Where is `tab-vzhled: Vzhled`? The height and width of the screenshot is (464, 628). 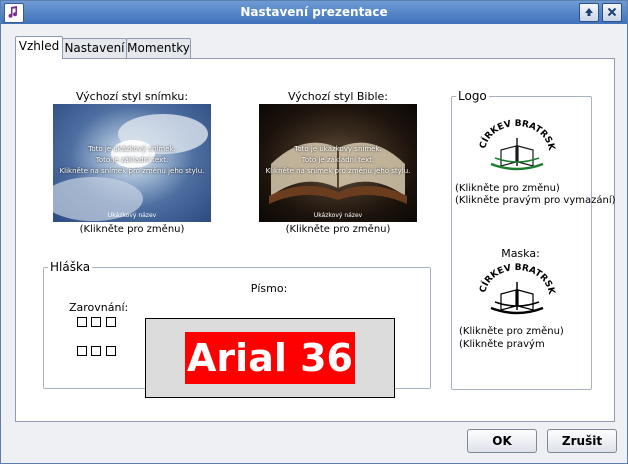 tab-vzhled: Vzhled is located at coordinates (39, 47).